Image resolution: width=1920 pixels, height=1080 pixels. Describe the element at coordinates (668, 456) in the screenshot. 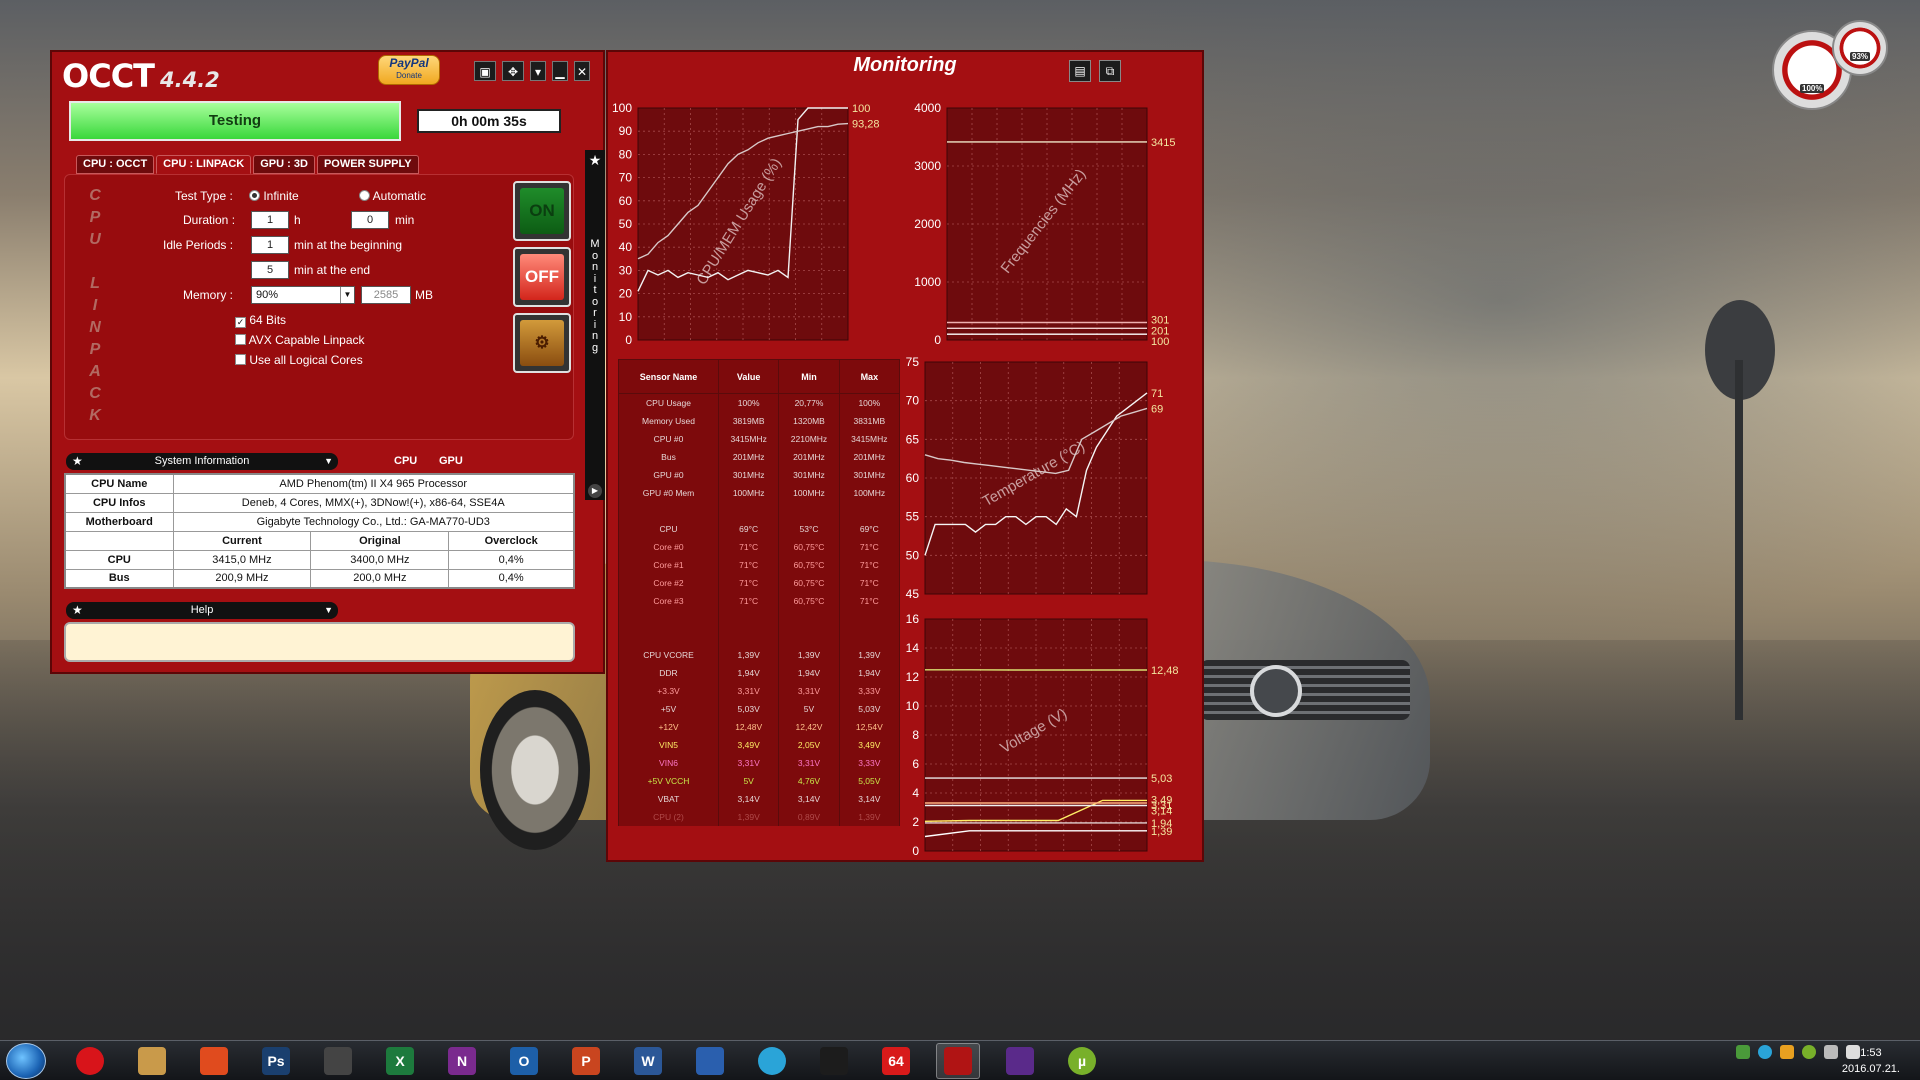

I see `sensor-cell: Bus` at that location.